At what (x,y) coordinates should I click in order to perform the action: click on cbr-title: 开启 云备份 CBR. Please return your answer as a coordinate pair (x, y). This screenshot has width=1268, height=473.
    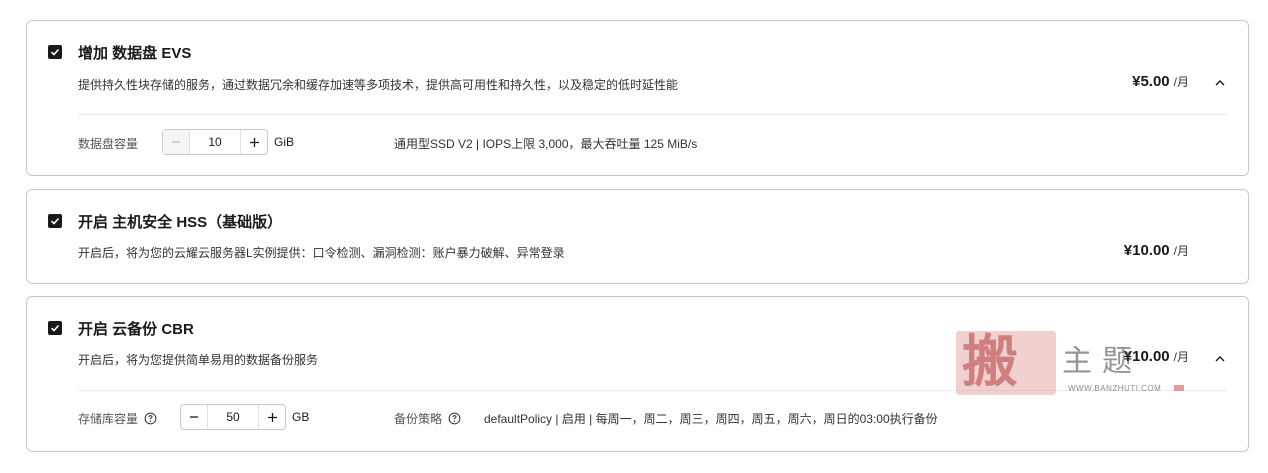
    Looking at the image, I should click on (136, 329).